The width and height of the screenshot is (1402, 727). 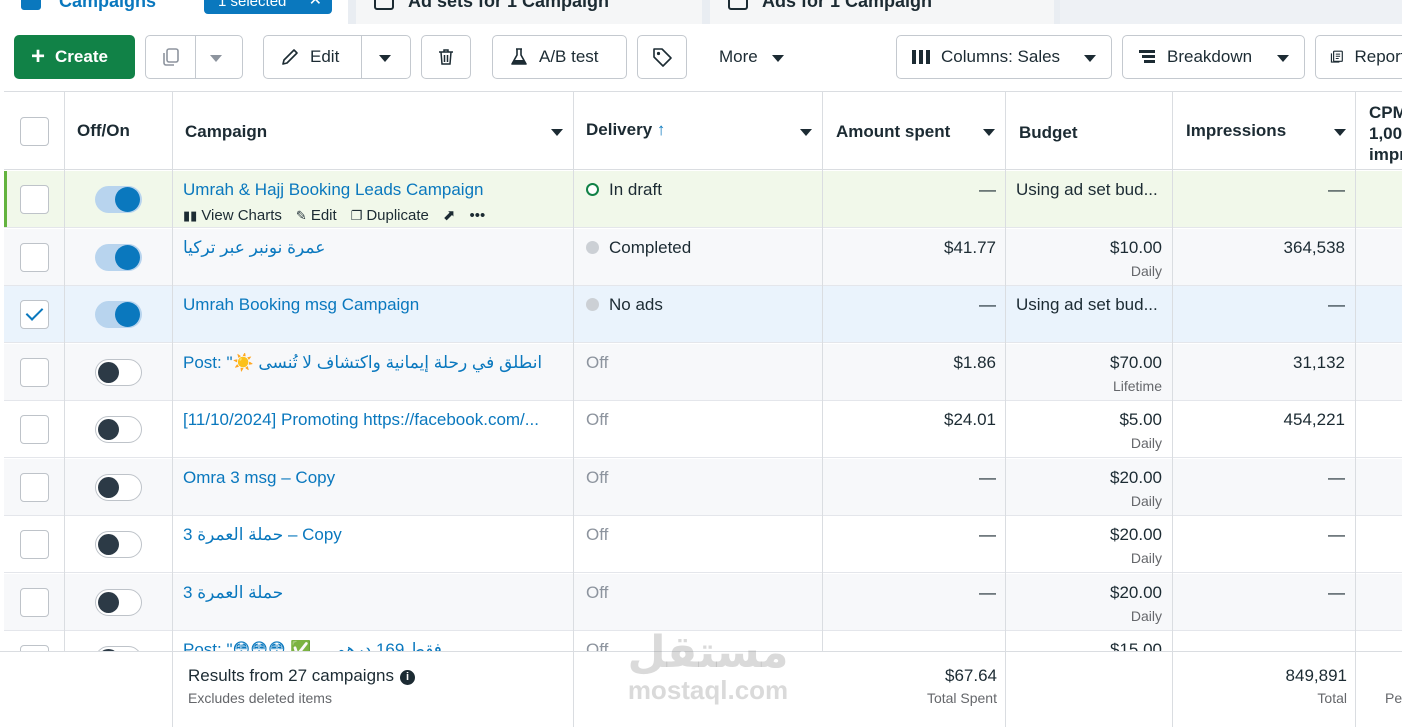 I want to click on impressions-value: 31,132, so click(x=1319, y=362).